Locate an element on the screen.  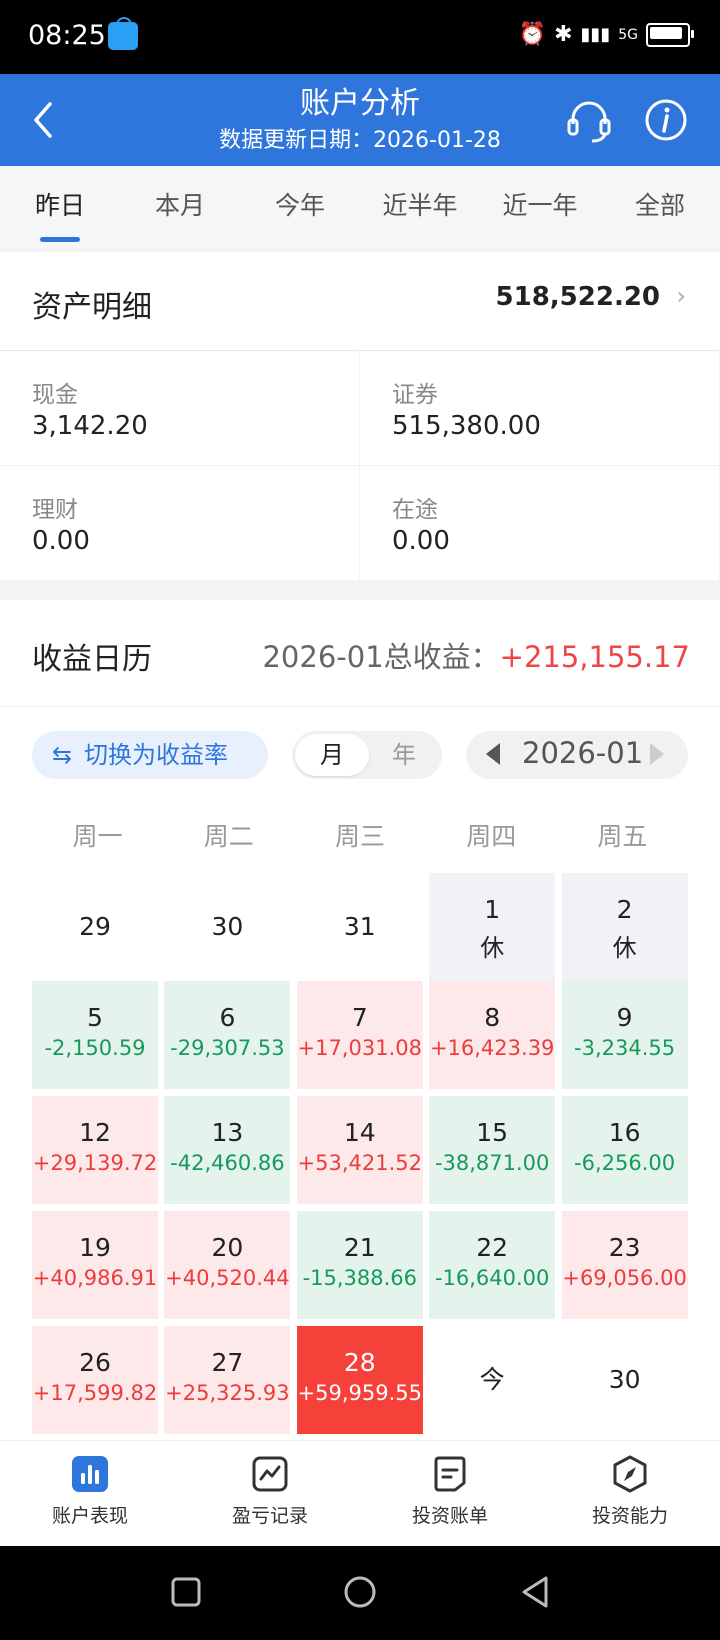
update-date: 数据更新日期：2026-01-28 is located at coordinates (360, 140).